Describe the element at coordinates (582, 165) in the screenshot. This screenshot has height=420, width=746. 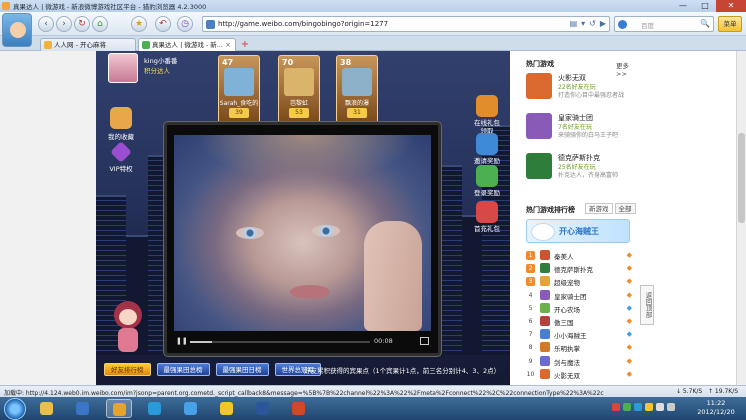
I see `hot-game-item: 德克萨斯扑克 25名好友在玩 扑克达人，齐身高富帅` at that location.